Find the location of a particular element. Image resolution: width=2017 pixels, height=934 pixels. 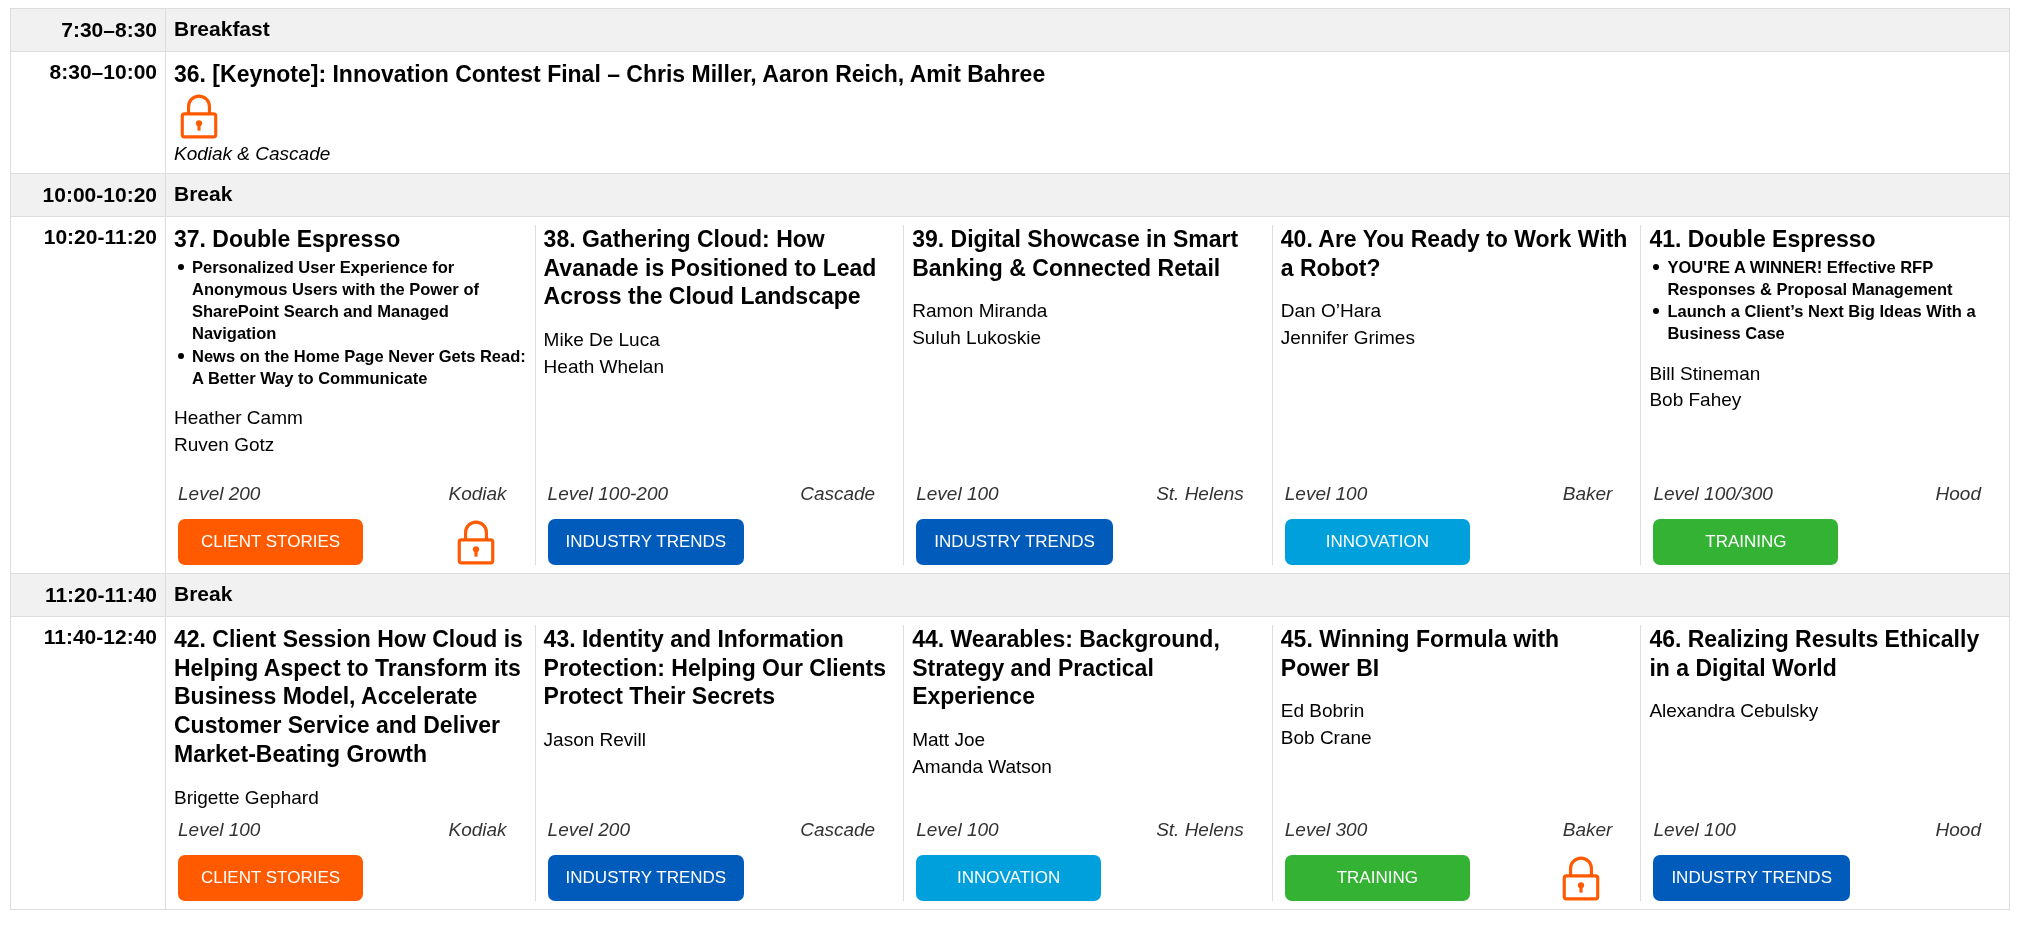

session-level: Level 300 is located at coordinates (1326, 830).